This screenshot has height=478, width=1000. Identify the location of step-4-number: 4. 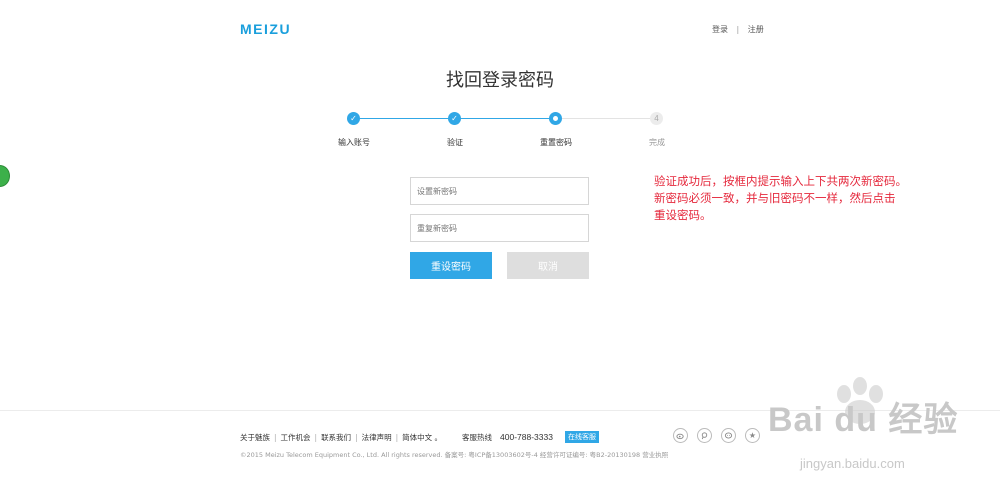
(656, 118).